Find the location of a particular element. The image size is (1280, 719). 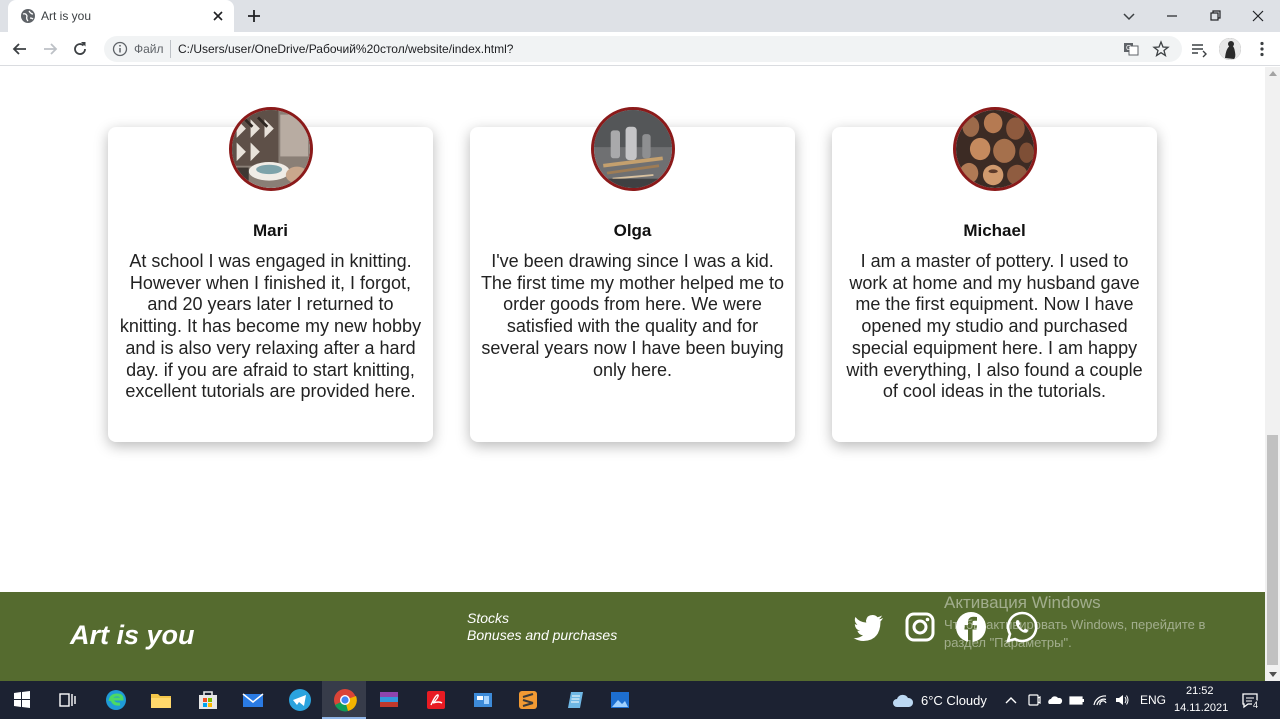

meet-now-icon is located at coordinates (1034, 700).